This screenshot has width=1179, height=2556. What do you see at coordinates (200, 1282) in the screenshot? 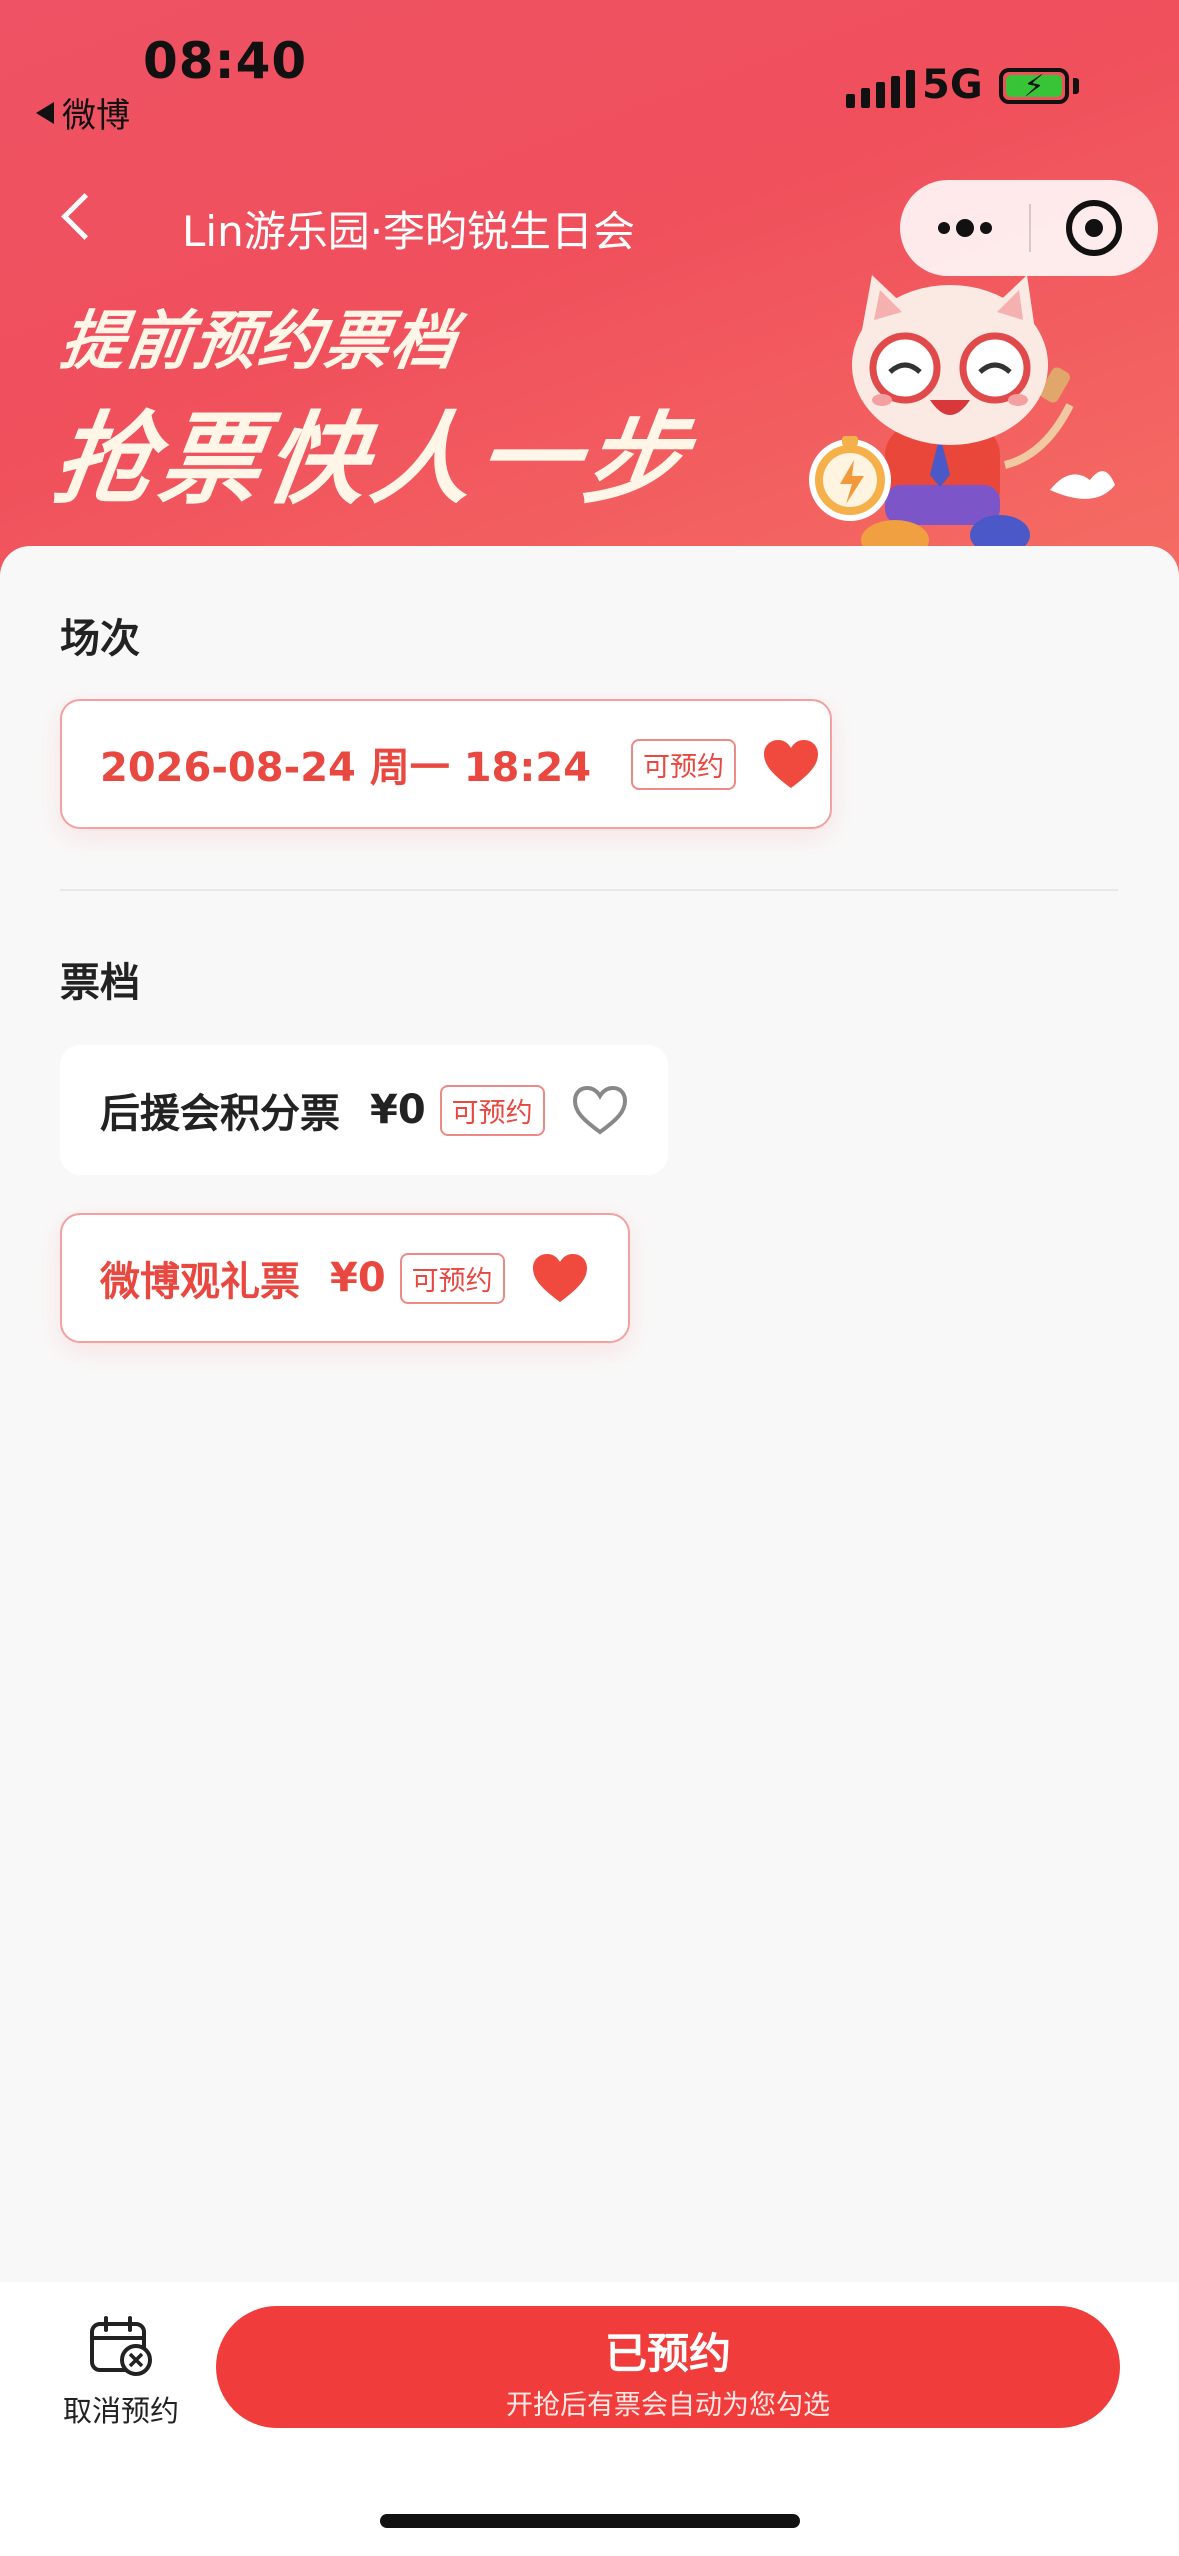
I see `ticket-name: 微博观礼票` at bounding box center [200, 1282].